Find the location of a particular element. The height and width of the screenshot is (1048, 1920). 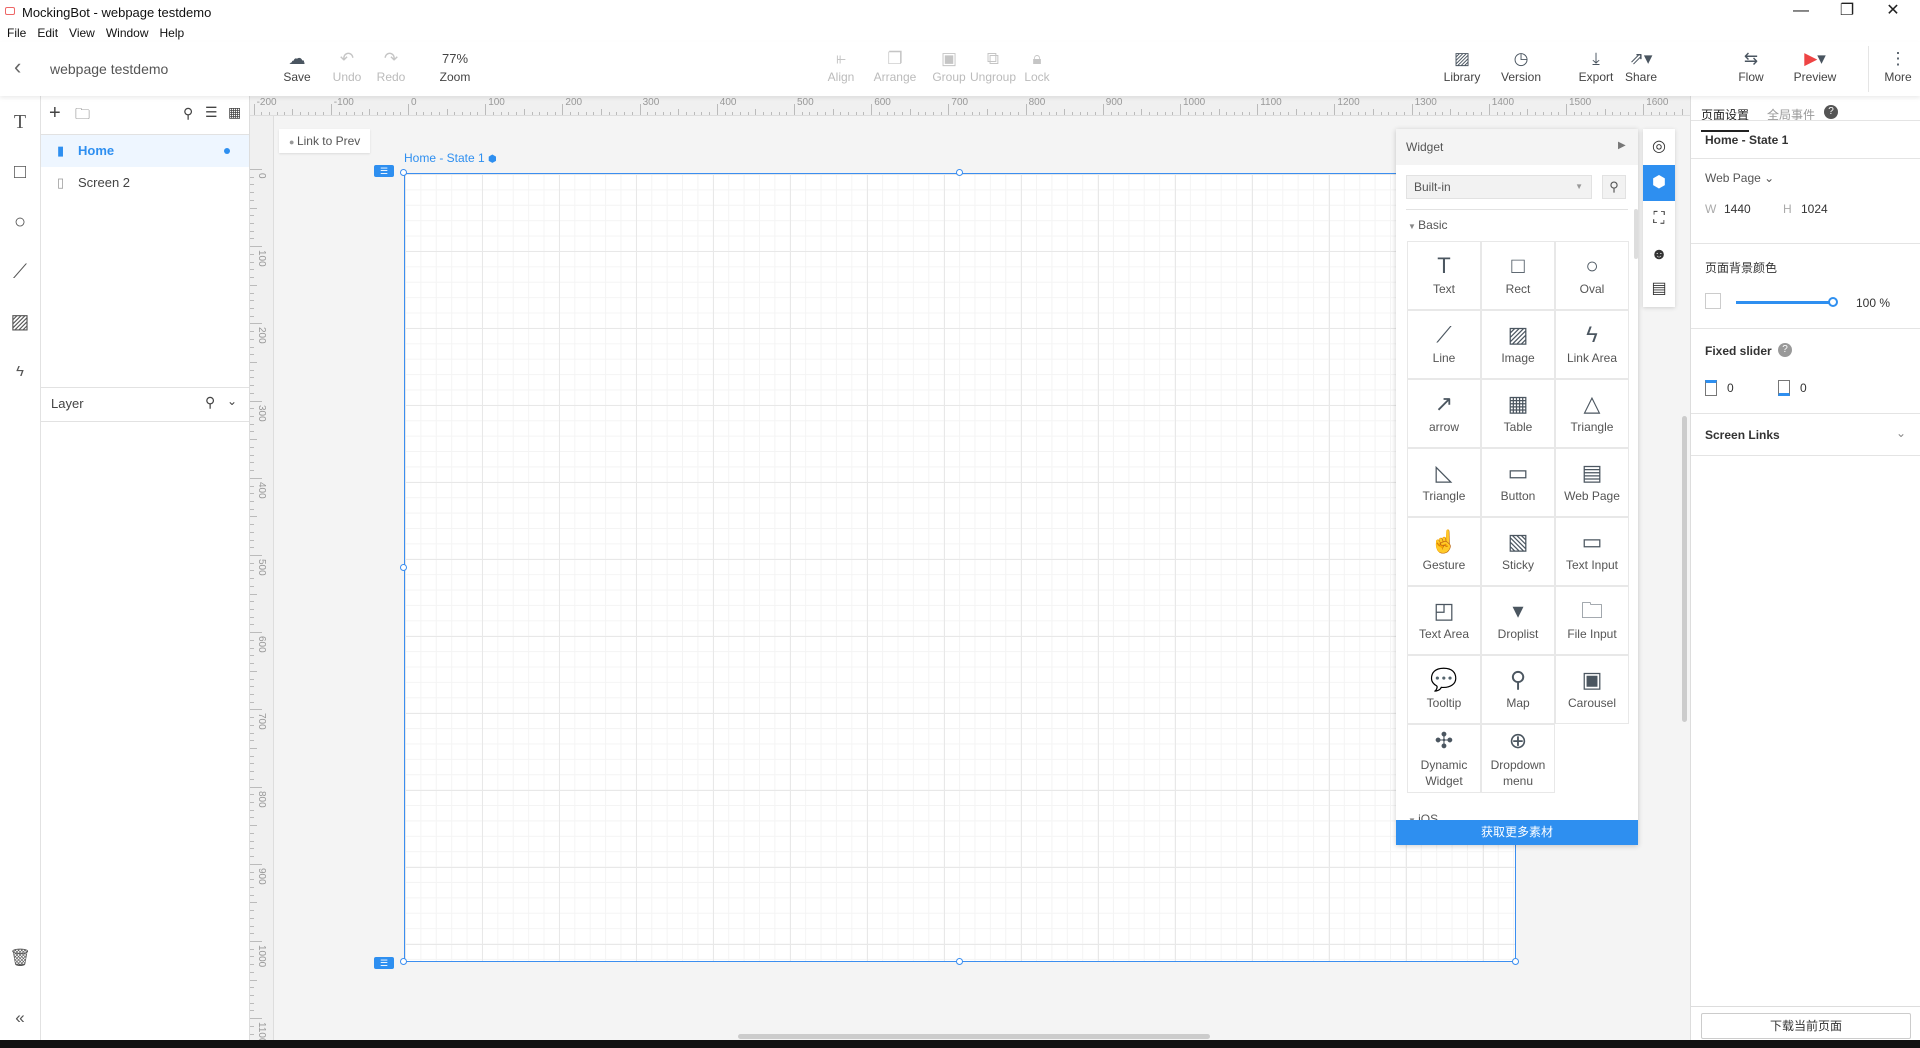

back-button: ‹ is located at coordinates (17, 67).